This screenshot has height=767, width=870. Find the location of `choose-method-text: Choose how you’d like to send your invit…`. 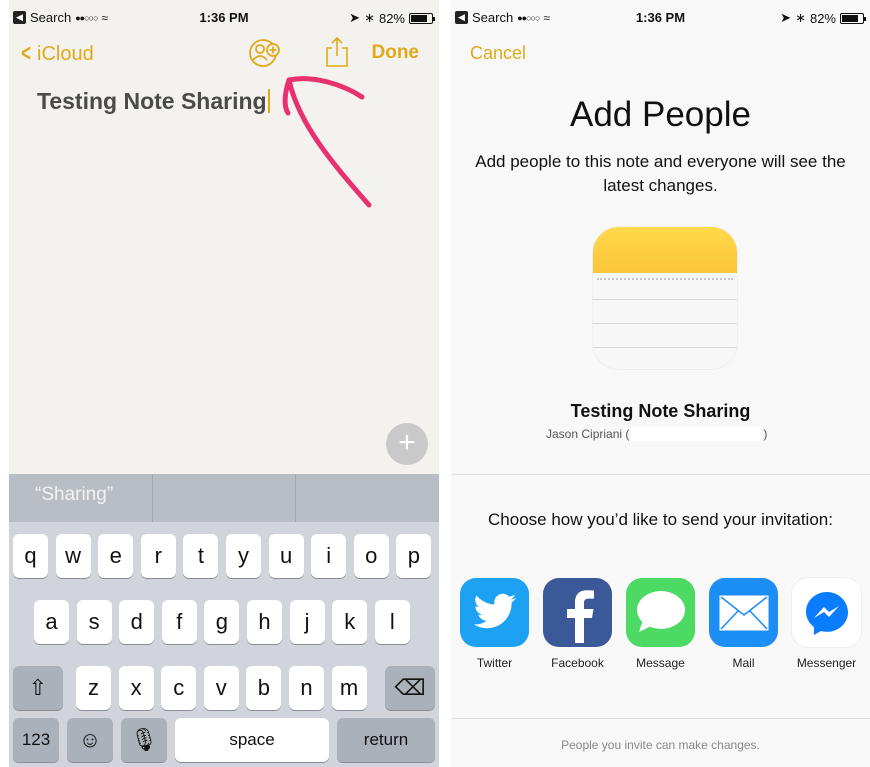

choose-method-text: Choose how you’d like to send your invit… is located at coordinates (660, 519).